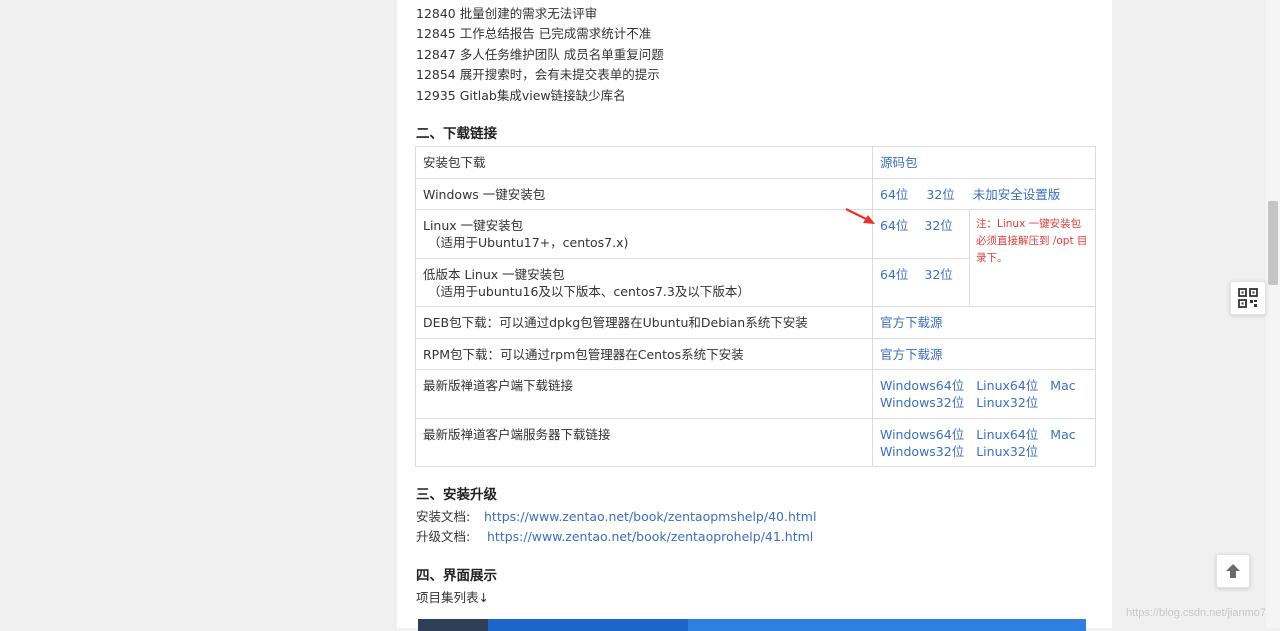 This screenshot has height=631, width=1280. I want to click on ui-caption: 项目集列表↓, so click(452, 597).